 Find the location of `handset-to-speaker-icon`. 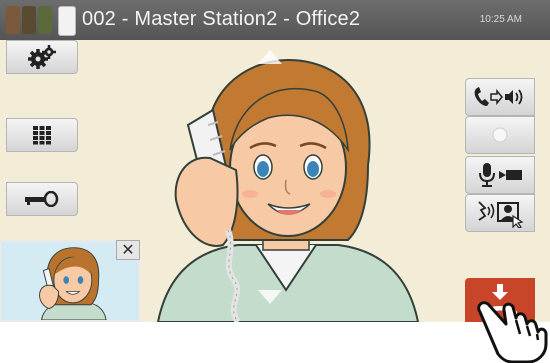

handset-to-speaker-icon is located at coordinates (498, 96).